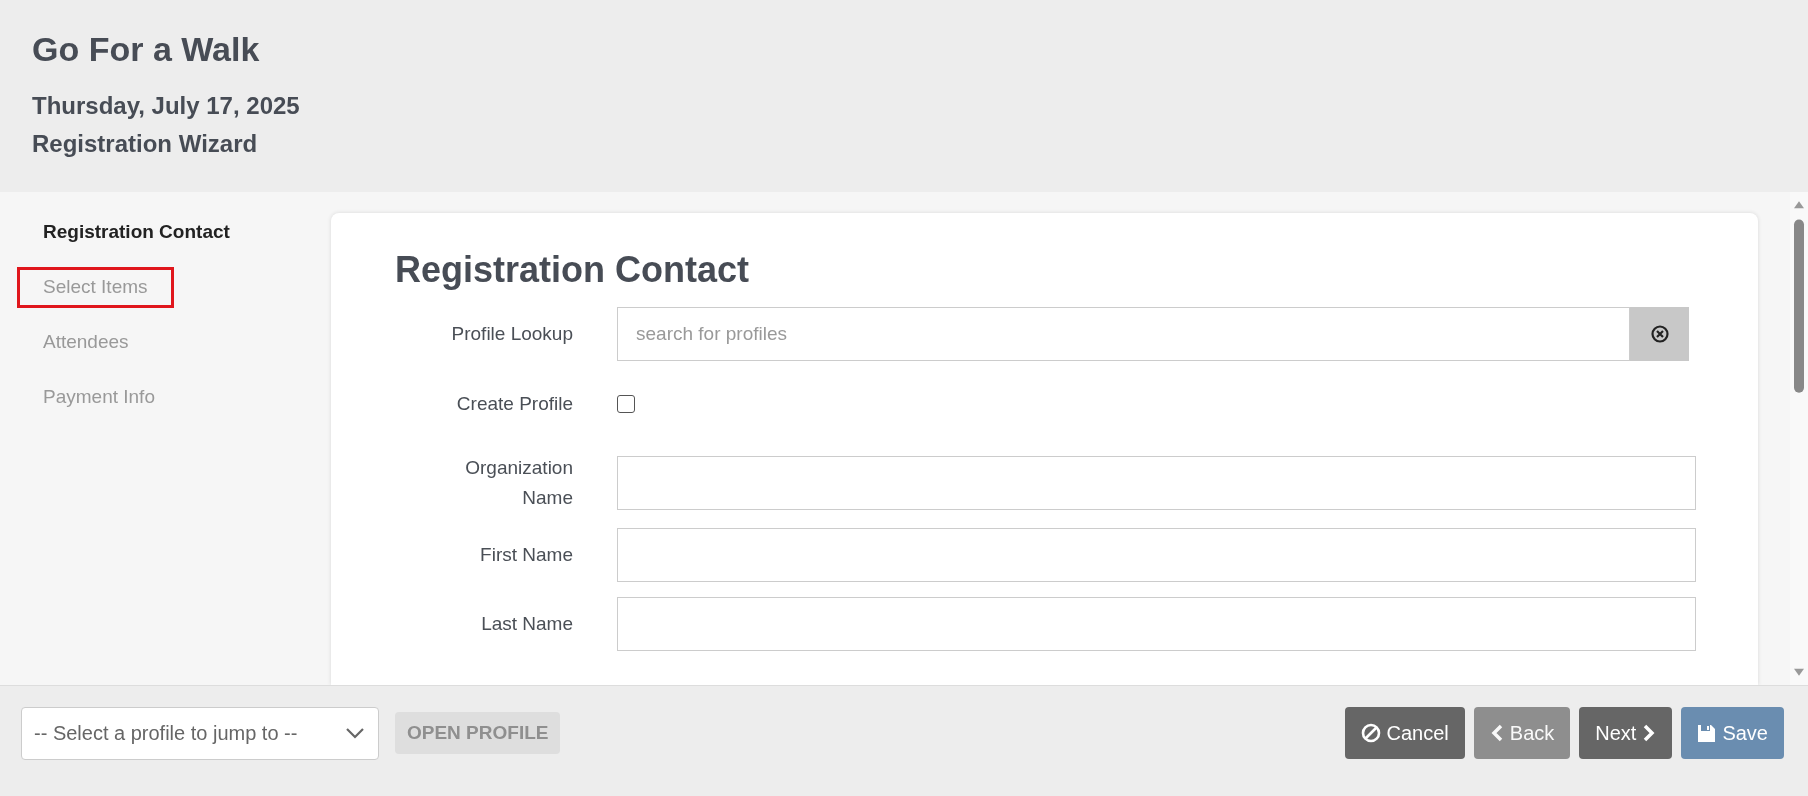 The image size is (1808, 796). Describe the element at coordinates (1732, 733) in the screenshot. I see `save-button: Save` at that location.